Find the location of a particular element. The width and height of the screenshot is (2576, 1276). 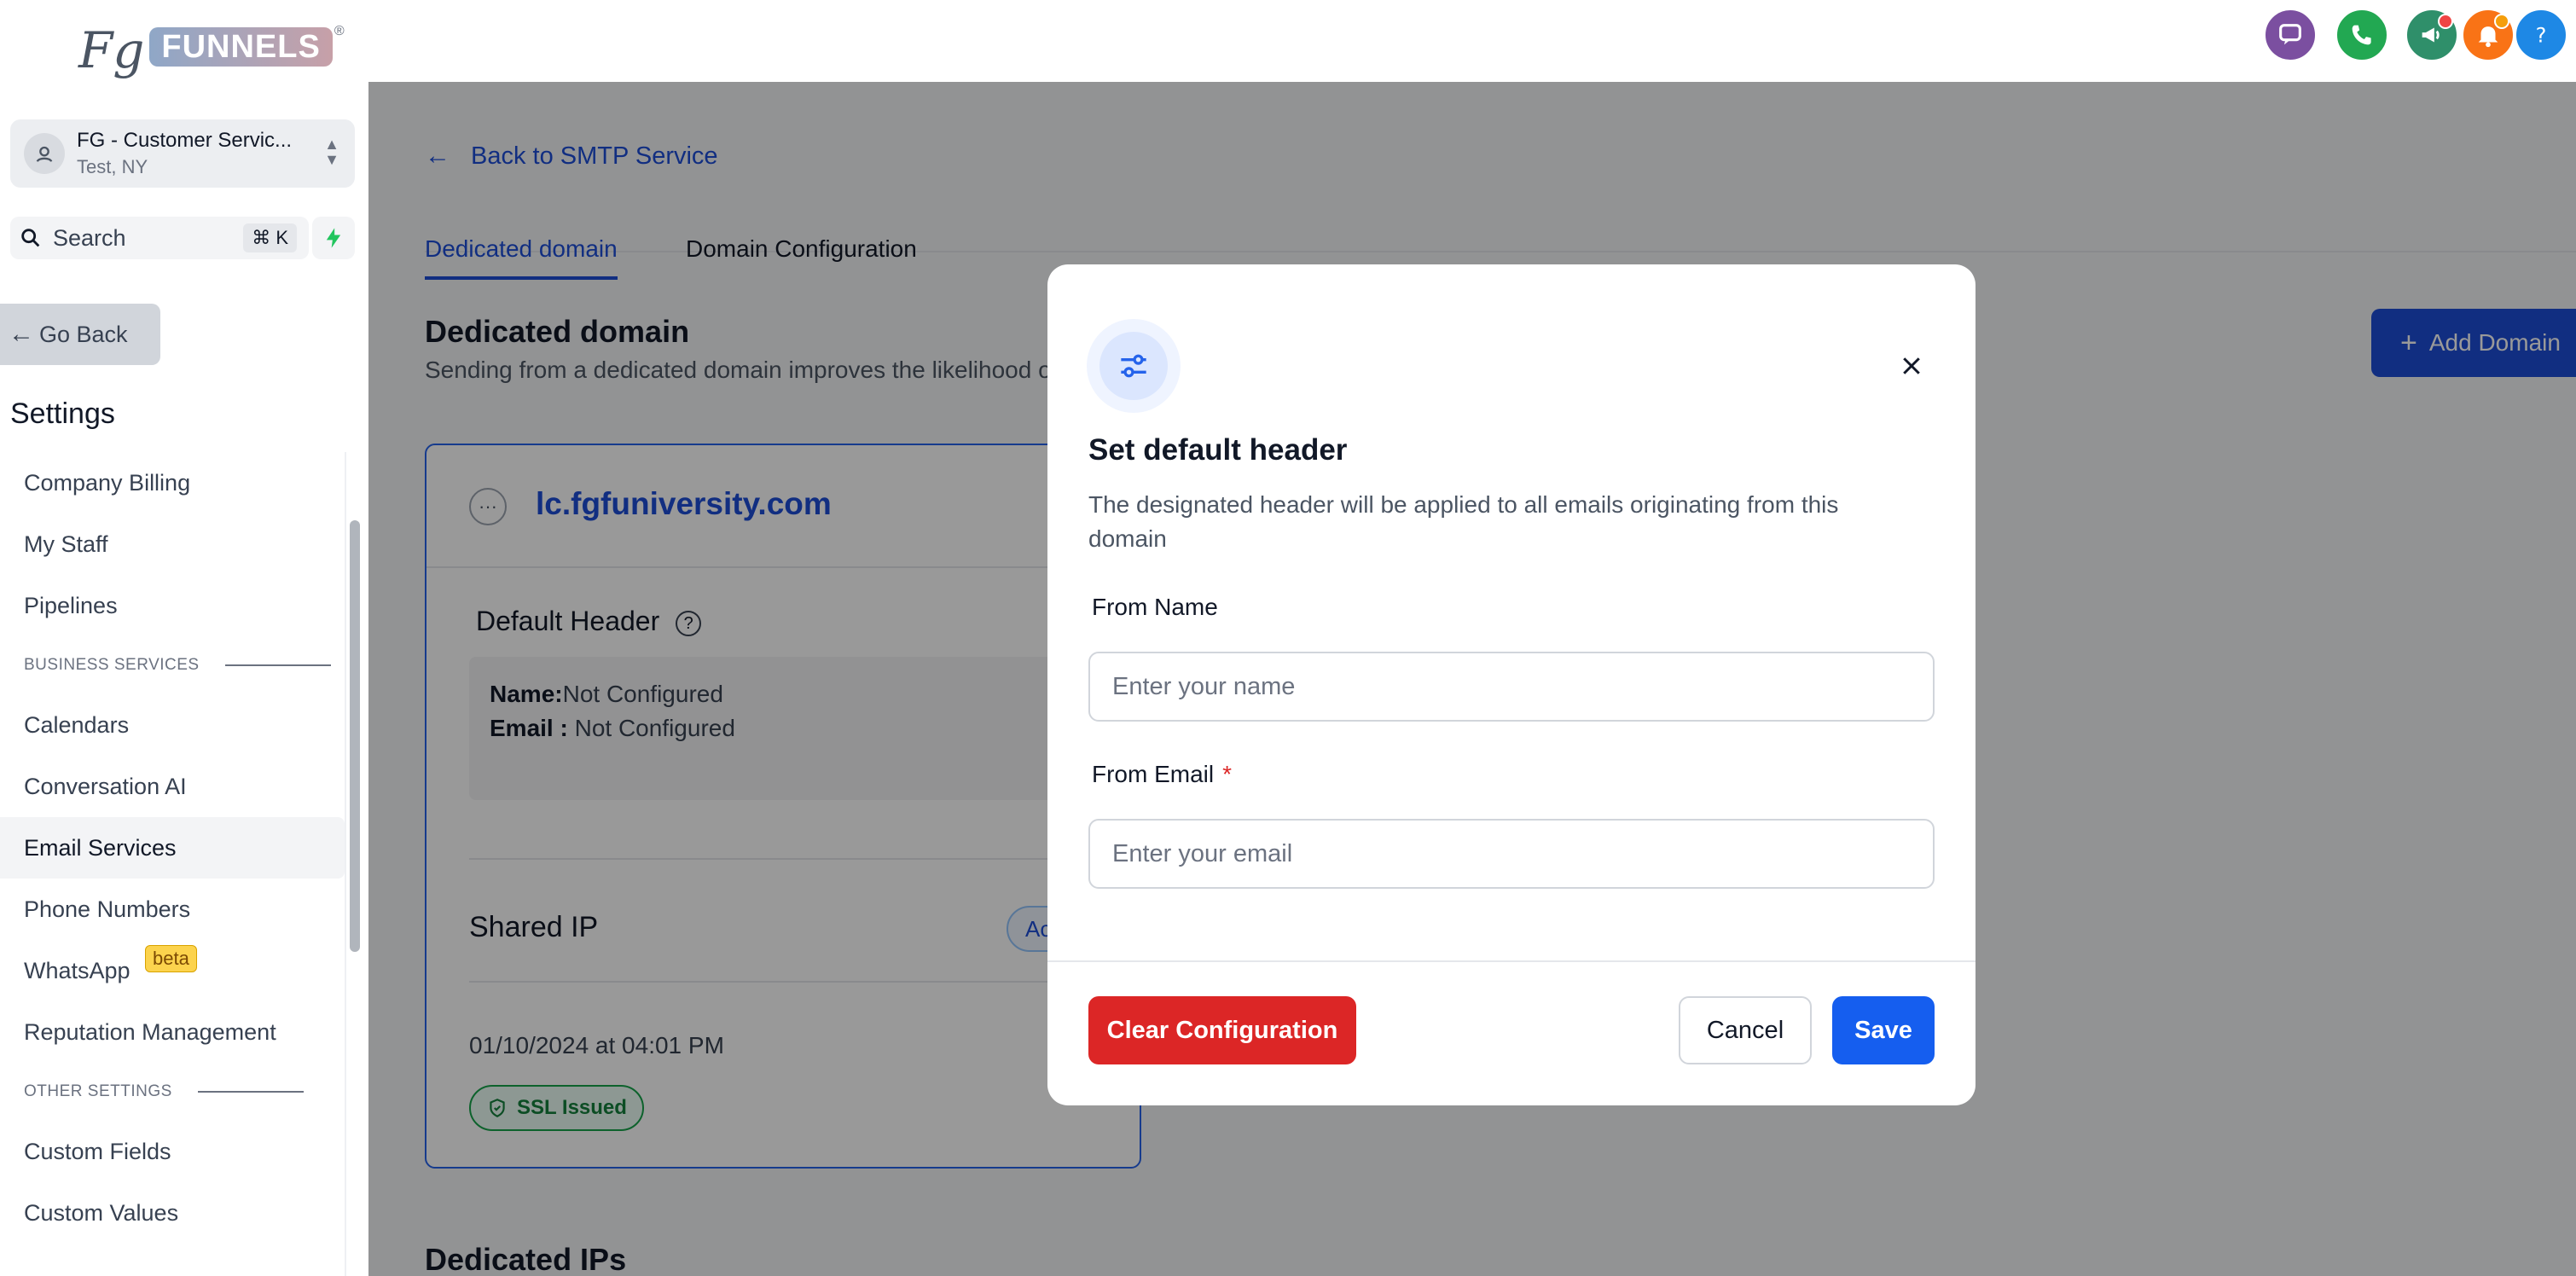

quick-actions-button is located at coordinates (333, 238).